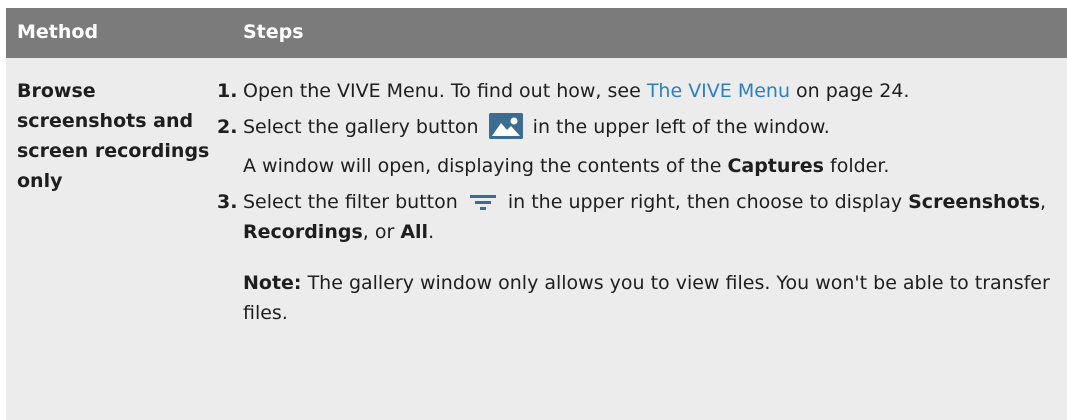 Image resolution: width=1067 pixels, height=420 pixels. What do you see at coordinates (381, 232) in the screenshot?
I see `separator: , or` at bounding box center [381, 232].